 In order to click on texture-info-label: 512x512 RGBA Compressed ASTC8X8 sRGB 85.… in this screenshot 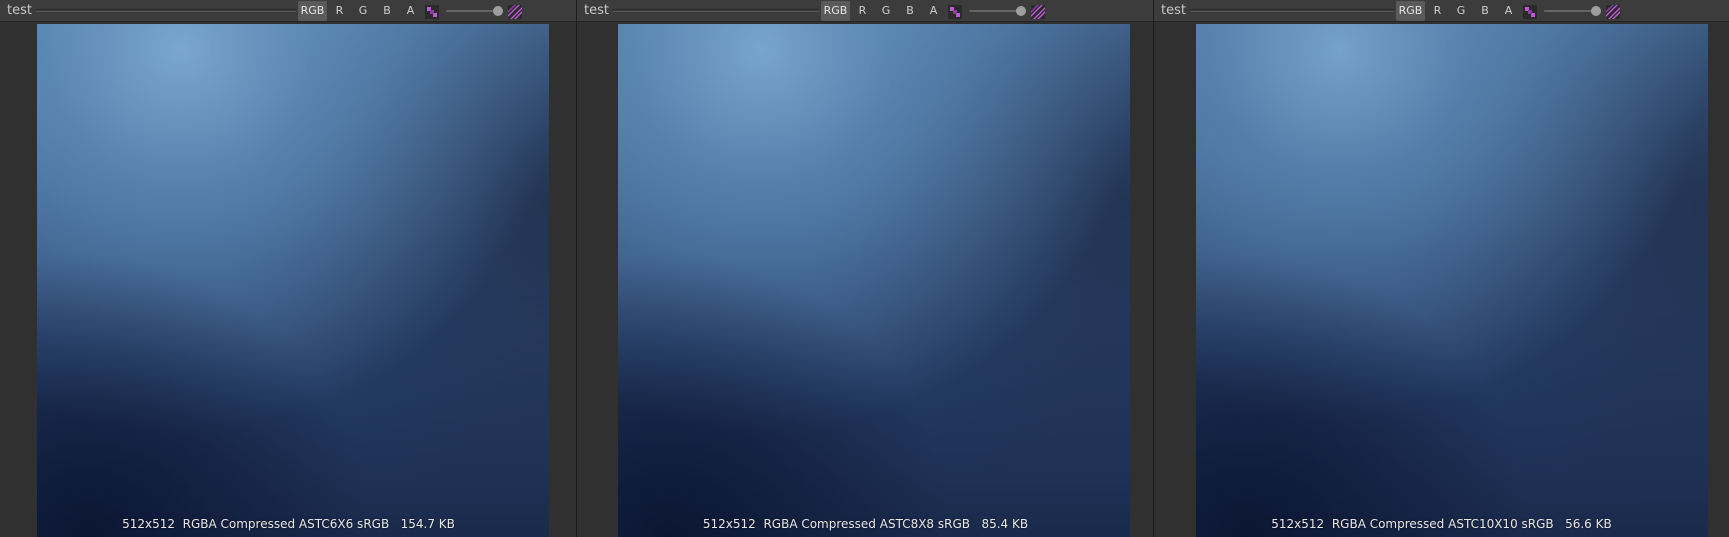, I will do `click(865, 524)`.